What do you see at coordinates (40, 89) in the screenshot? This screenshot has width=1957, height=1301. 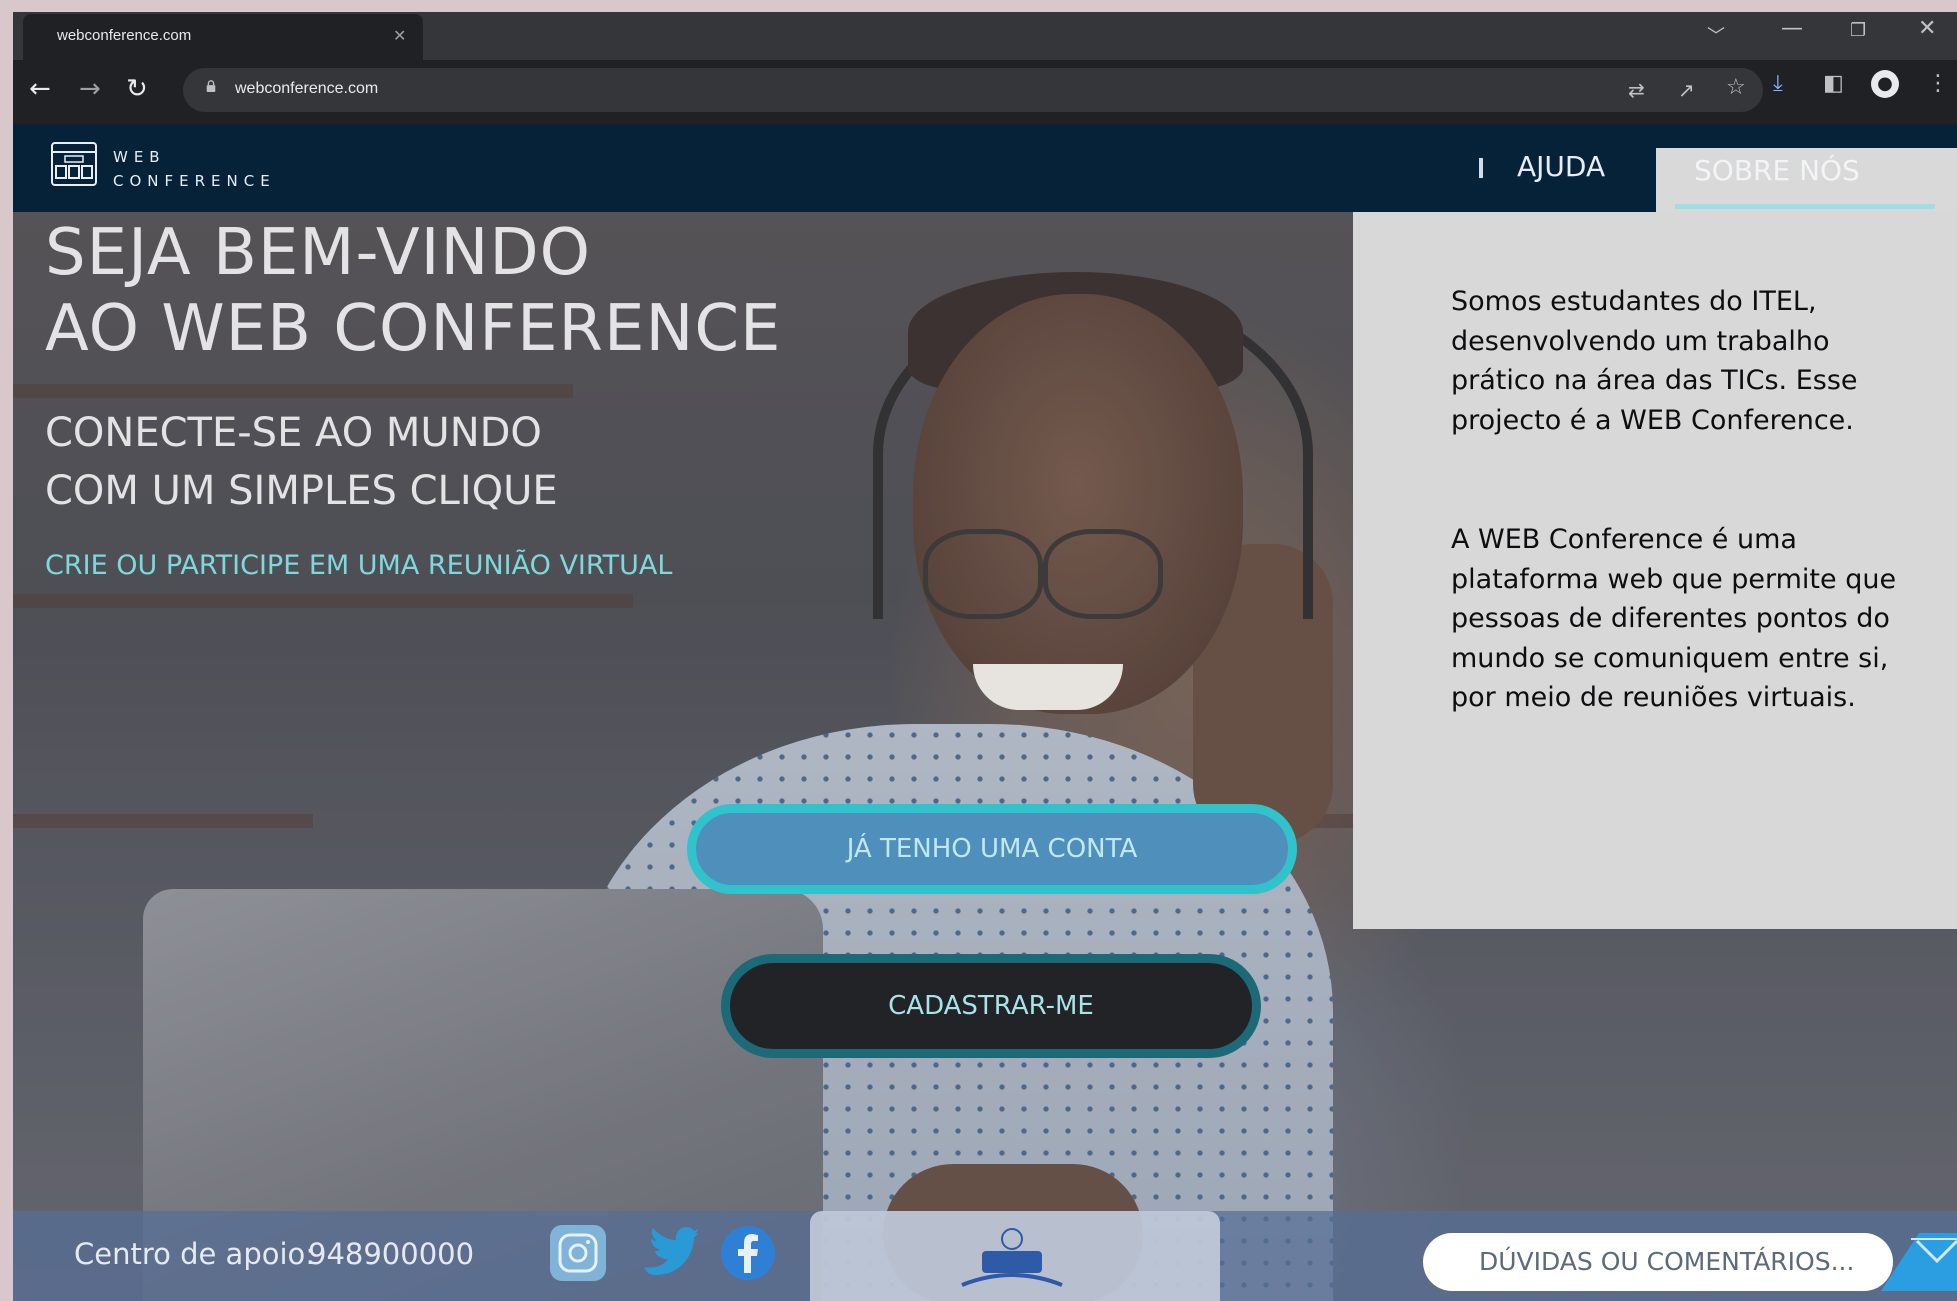 I see `back-icon: ←` at bounding box center [40, 89].